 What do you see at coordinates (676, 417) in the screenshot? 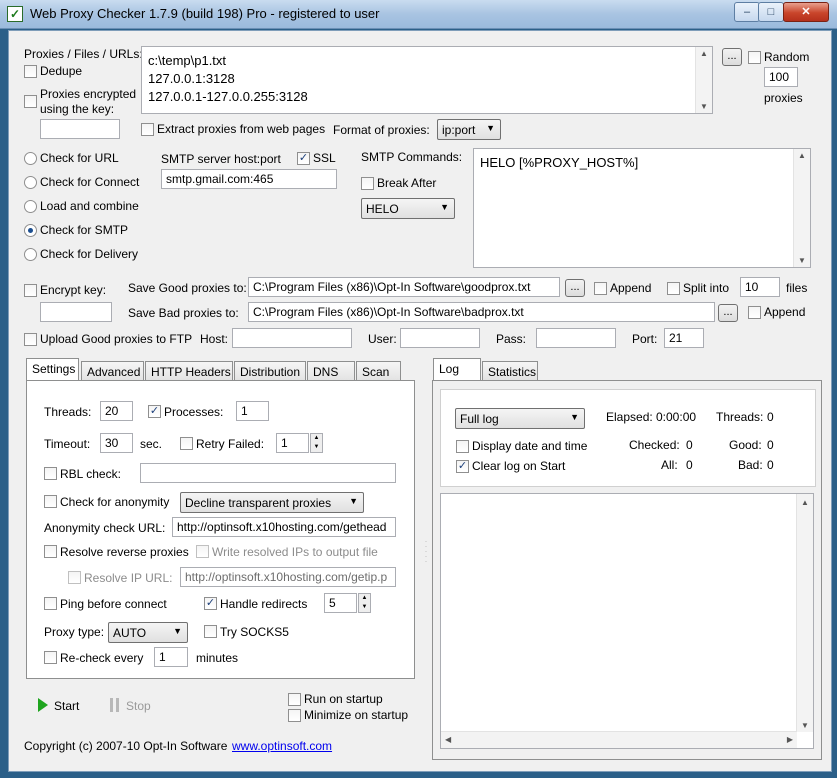
I see `elapsed-value: 0:00:00` at bounding box center [676, 417].